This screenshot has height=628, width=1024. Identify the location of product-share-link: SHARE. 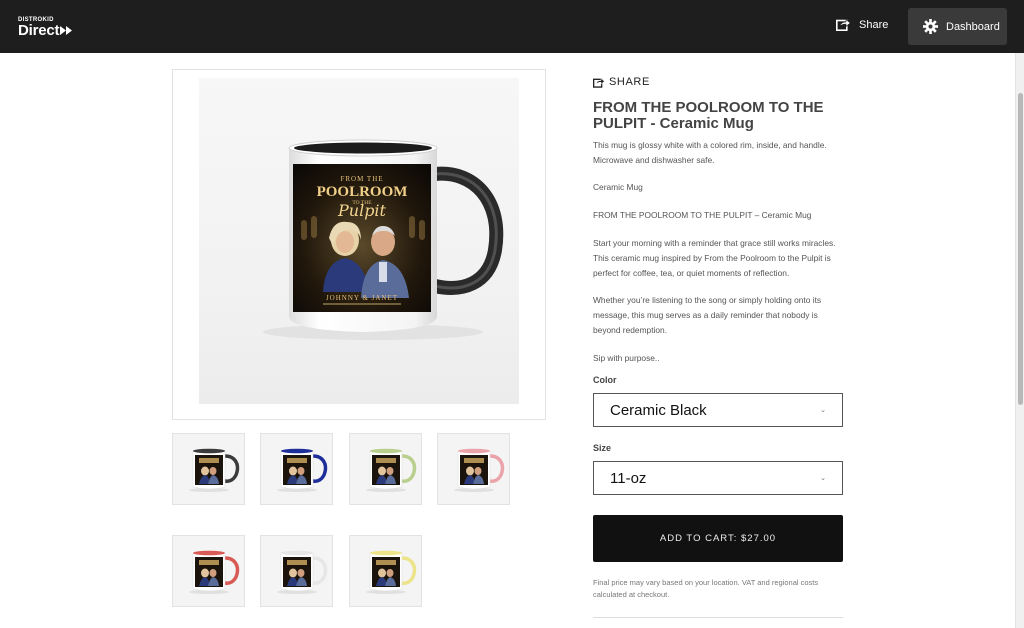
(621, 82).